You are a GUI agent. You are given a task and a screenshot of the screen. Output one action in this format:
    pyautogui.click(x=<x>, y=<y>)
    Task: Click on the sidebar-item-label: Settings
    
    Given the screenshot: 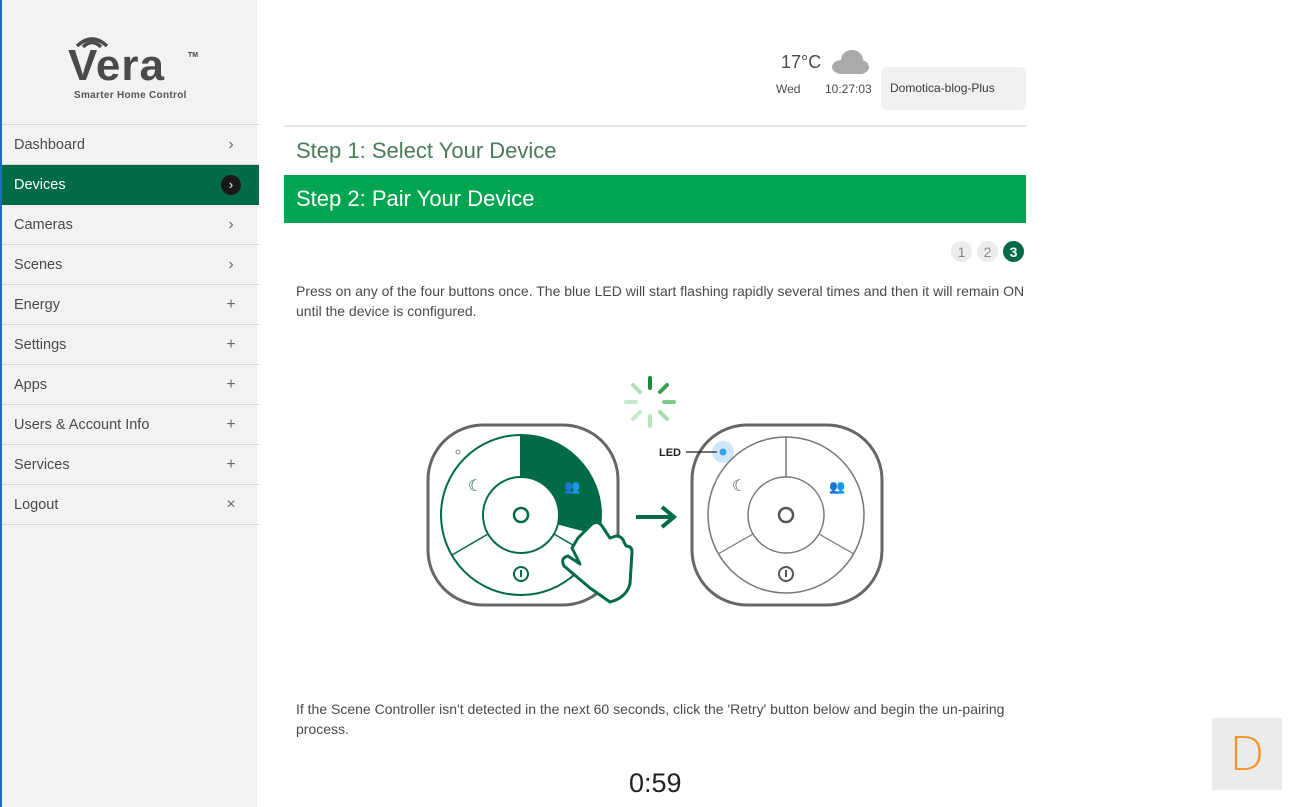 What is the action you would take?
    pyautogui.click(x=40, y=344)
    